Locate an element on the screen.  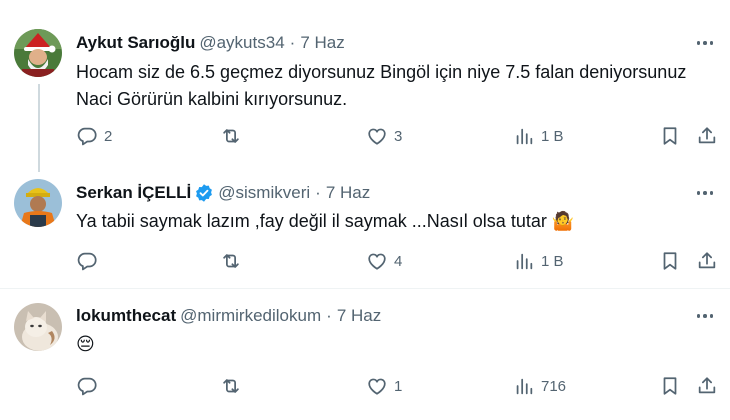
reply-count: 2 is located at coordinates (108, 136).